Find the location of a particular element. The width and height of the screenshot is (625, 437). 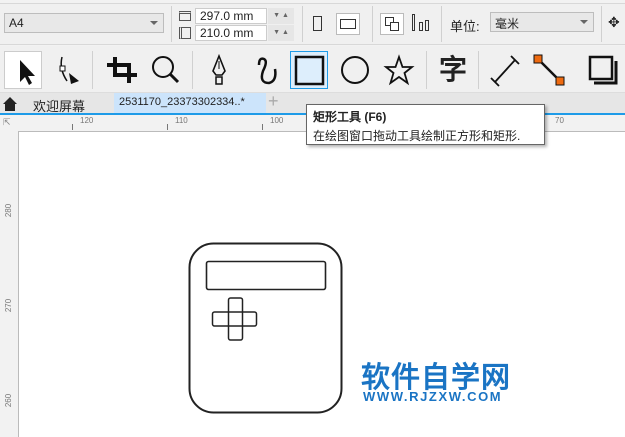

shape-node-icon is located at coordinates (69, 70).